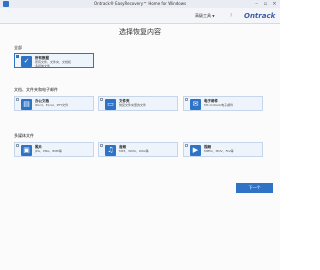 The height and width of the screenshot is (270, 320). Describe the element at coordinates (195, 104) in the screenshot. I see `mail-icon: ✉` at that location.